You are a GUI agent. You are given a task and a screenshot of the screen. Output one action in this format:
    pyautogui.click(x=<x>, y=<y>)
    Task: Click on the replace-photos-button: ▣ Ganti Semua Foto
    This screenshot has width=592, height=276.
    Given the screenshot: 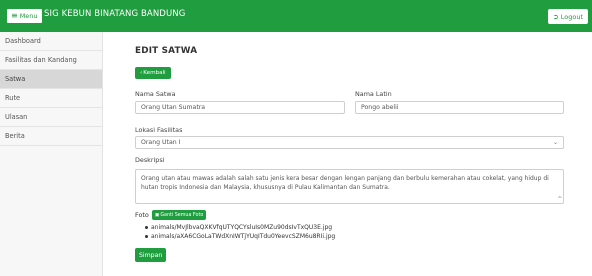 What is the action you would take?
    pyautogui.click(x=179, y=215)
    